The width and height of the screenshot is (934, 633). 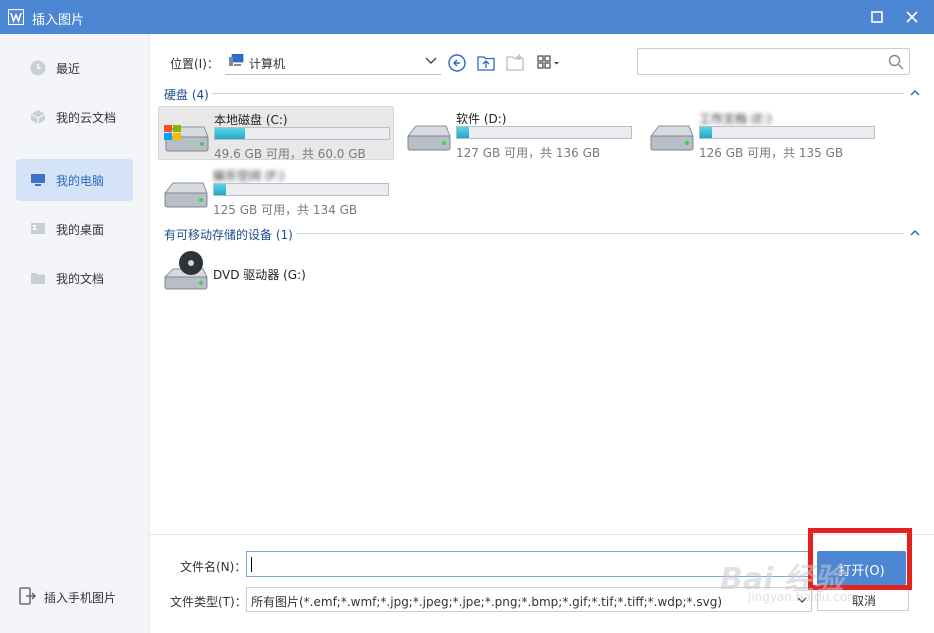 What do you see at coordinates (735, 119) in the screenshot?
I see `drive-name: 工作文档 (E:)` at bounding box center [735, 119].